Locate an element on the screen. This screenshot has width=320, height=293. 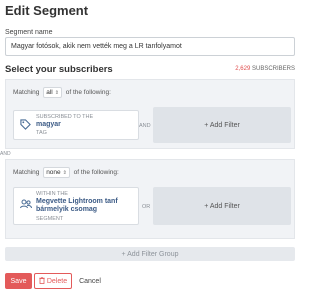
matching-select-2: none ⇕ is located at coordinates (56, 172).